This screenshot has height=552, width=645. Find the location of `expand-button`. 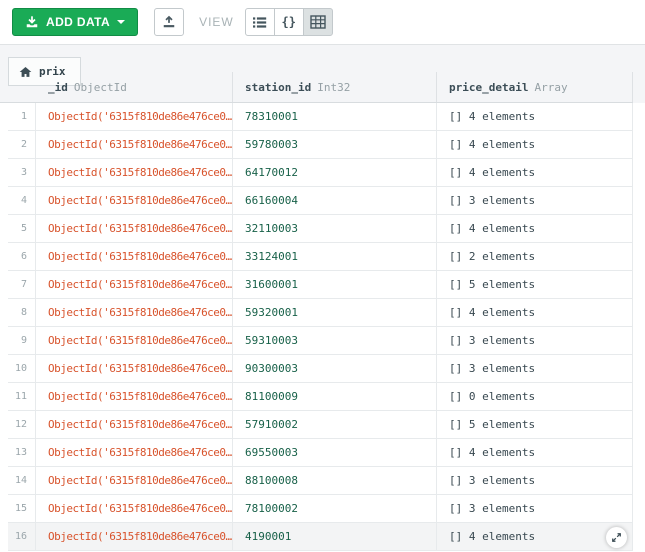

expand-button is located at coordinates (616, 537).